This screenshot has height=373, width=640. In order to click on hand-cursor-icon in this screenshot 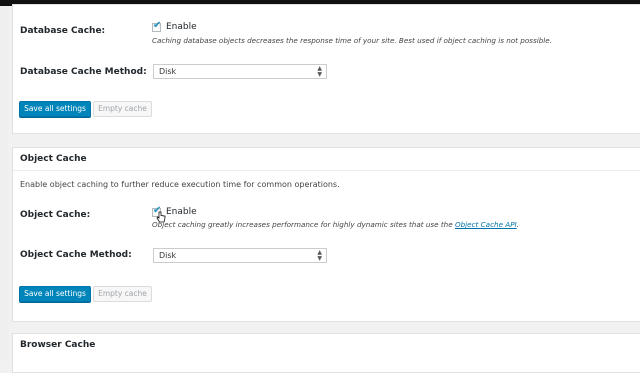, I will do `click(161, 217)`.